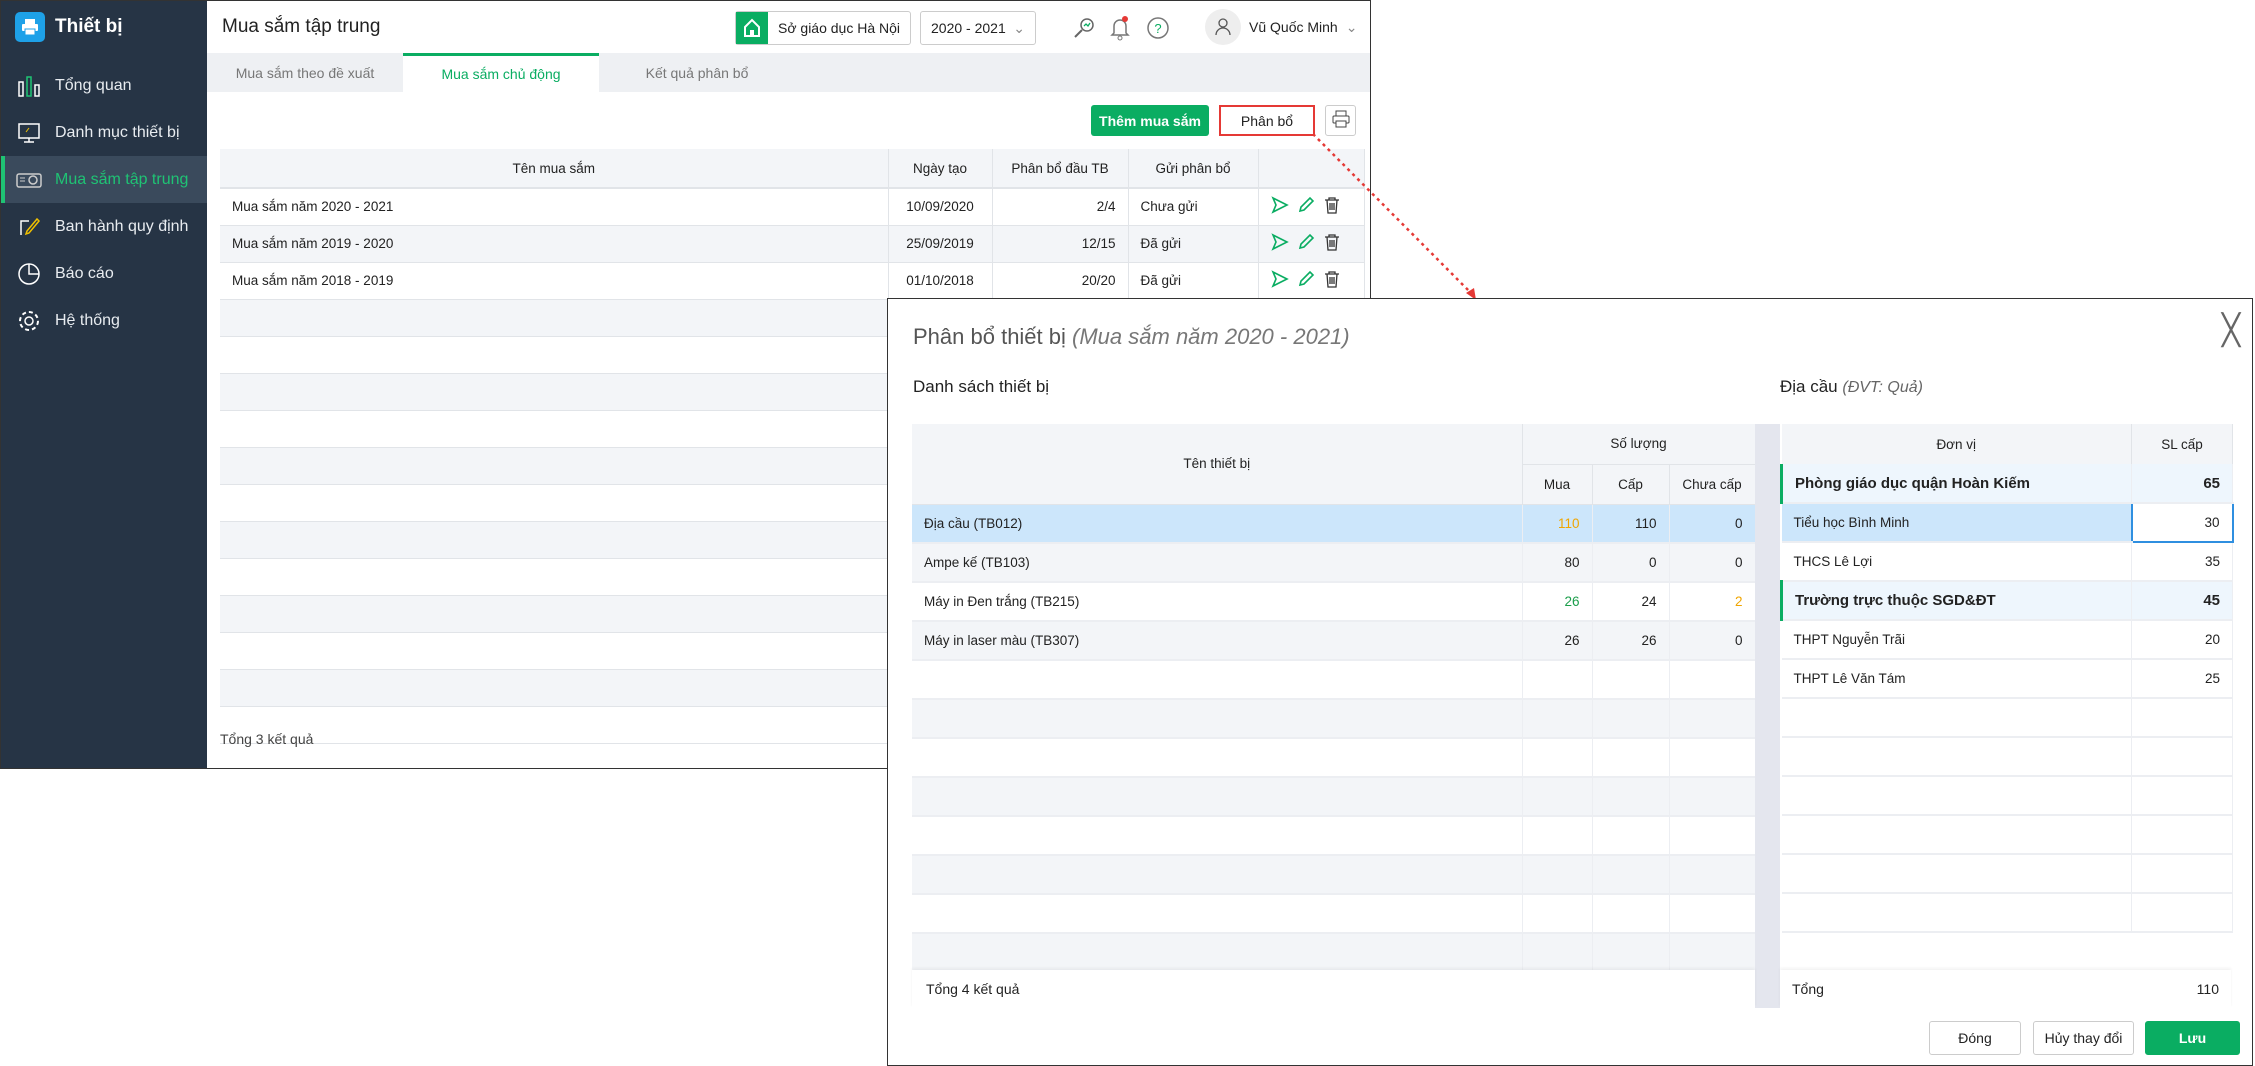 This screenshot has width=2255, height=1066. I want to click on close-button: Đóng, so click(1975, 1038).